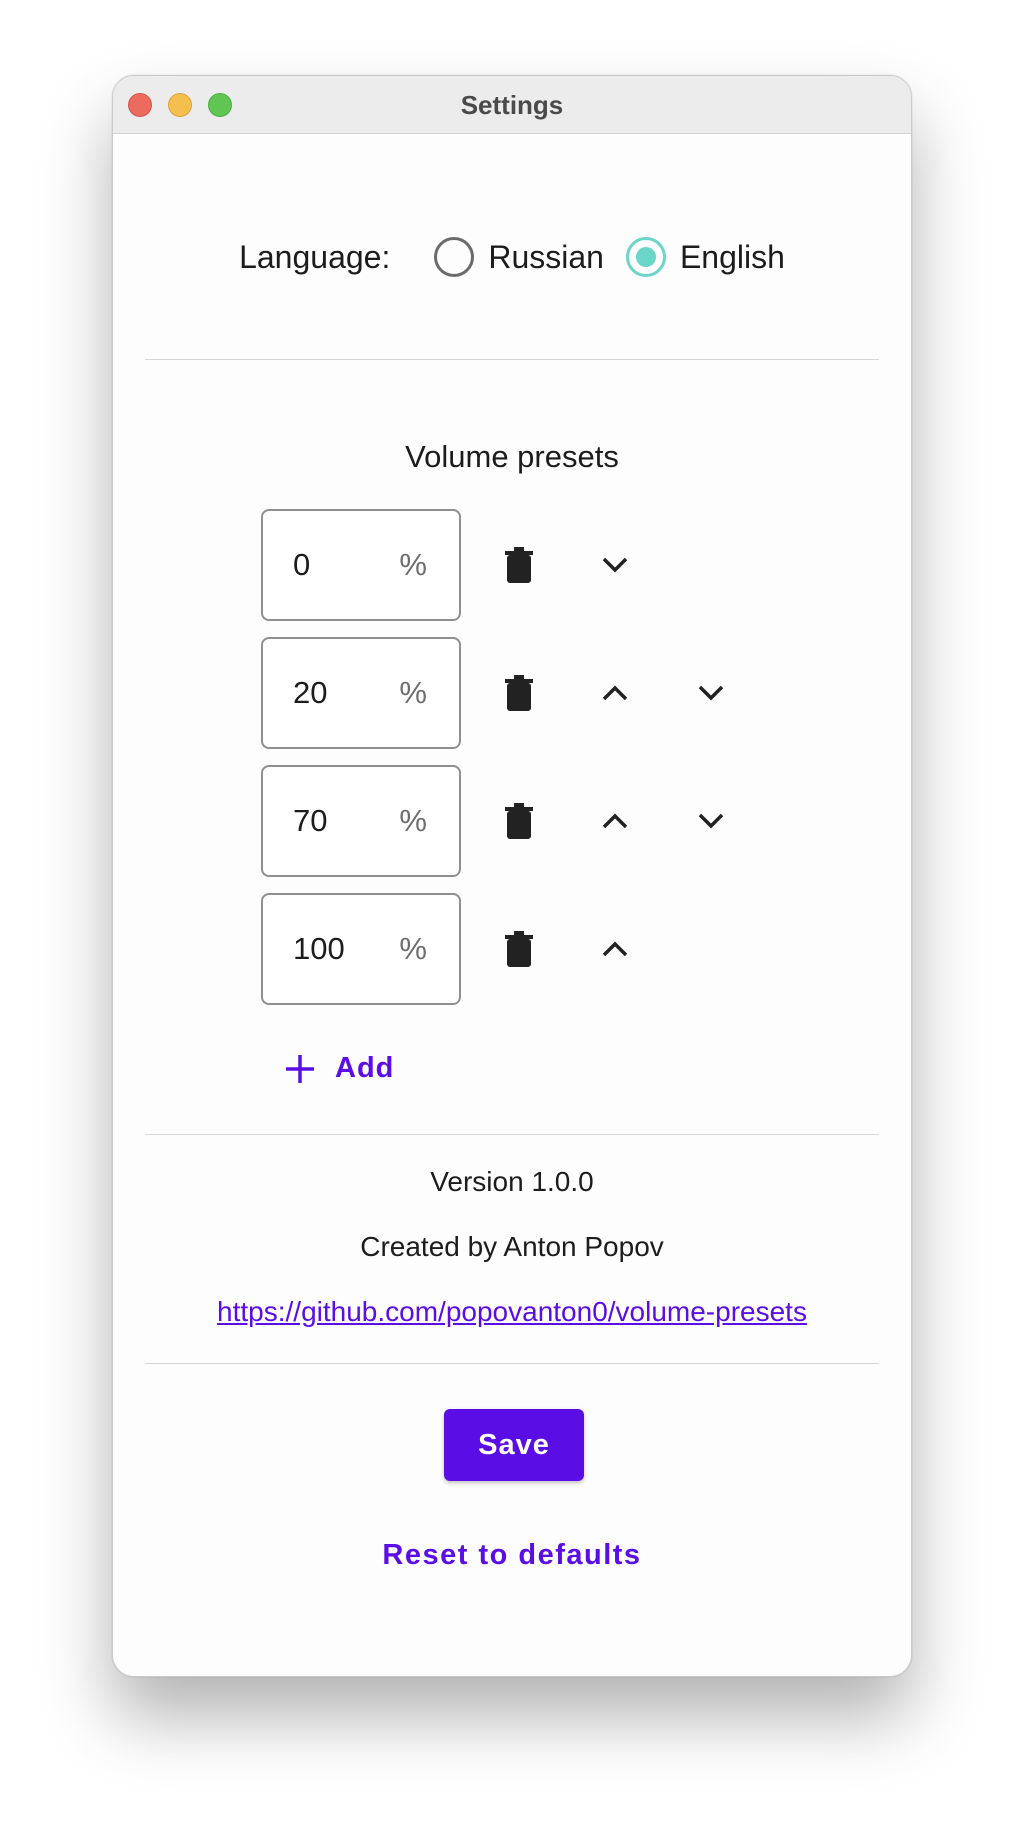  I want to click on preset-input: 20 %, so click(361, 693).